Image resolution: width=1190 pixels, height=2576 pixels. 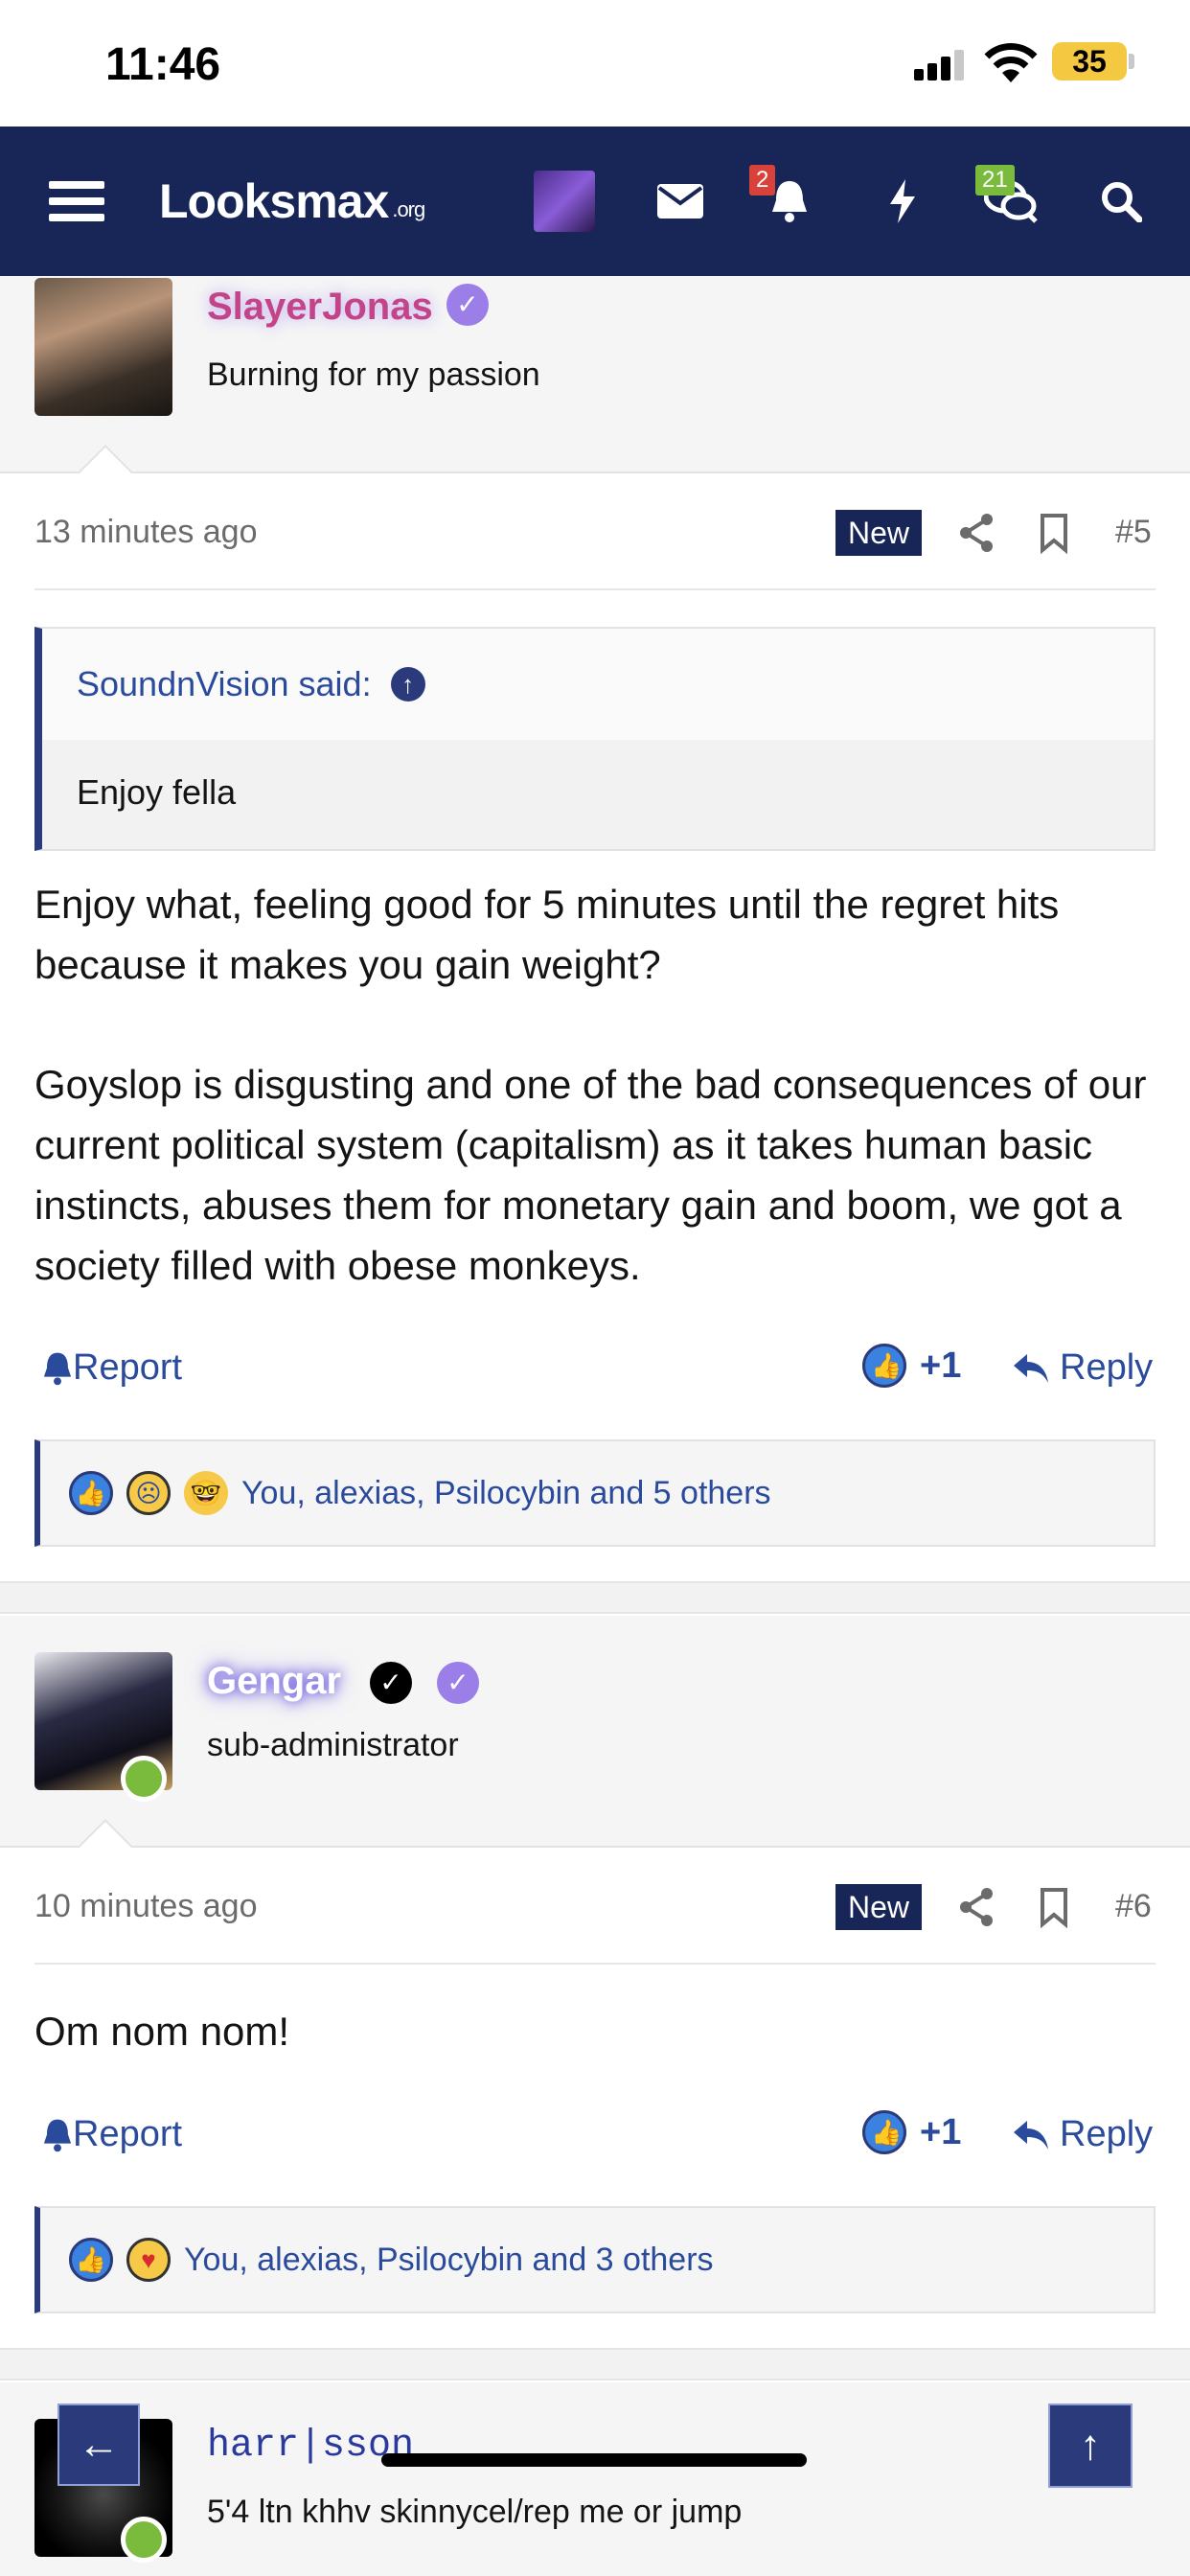 What do you see at coordinates (595, 63) in the screenshot?
I see `status-bar: 11:46 35` at bounding box center [595, 63].